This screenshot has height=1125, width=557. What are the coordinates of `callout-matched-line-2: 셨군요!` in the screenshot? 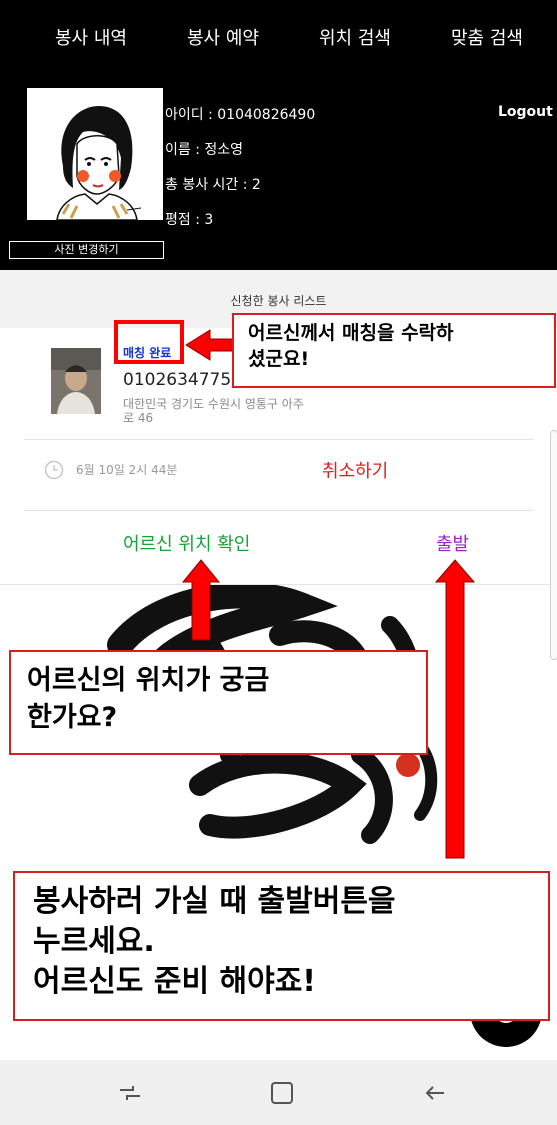 It's located at (279, 359).